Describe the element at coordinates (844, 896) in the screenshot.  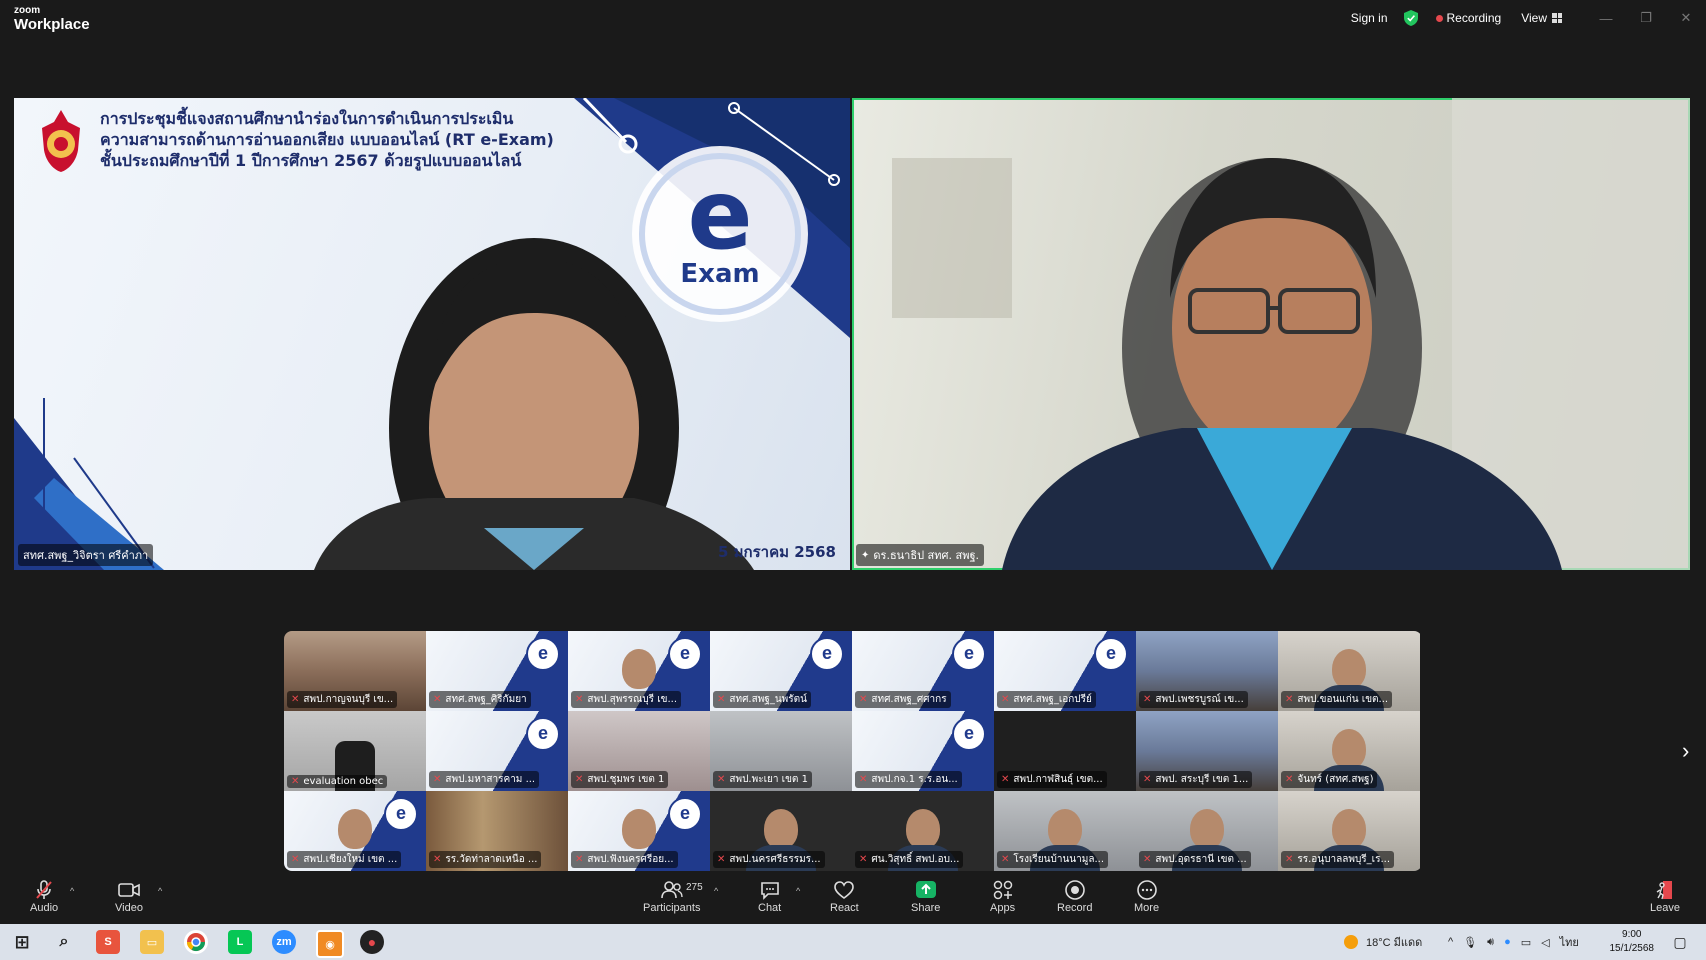
I see `react-button: React` at that location.